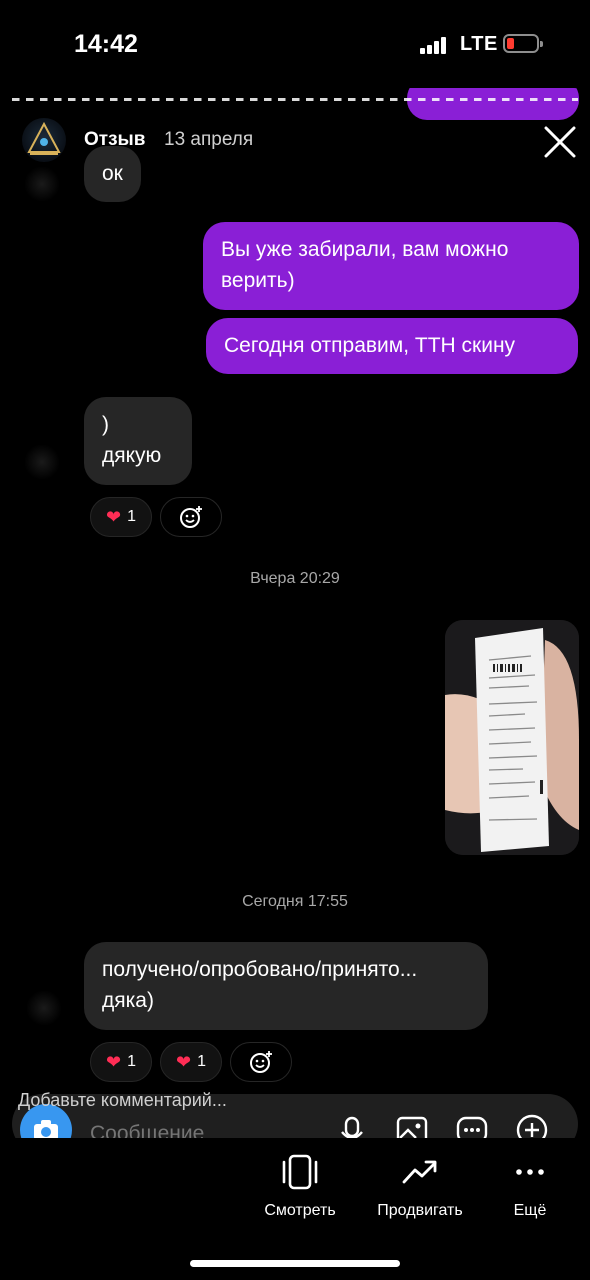 This screenshot has height=1280, width=590. I want to click on timestamp: Сегодня 17:55, so click(295, 901).